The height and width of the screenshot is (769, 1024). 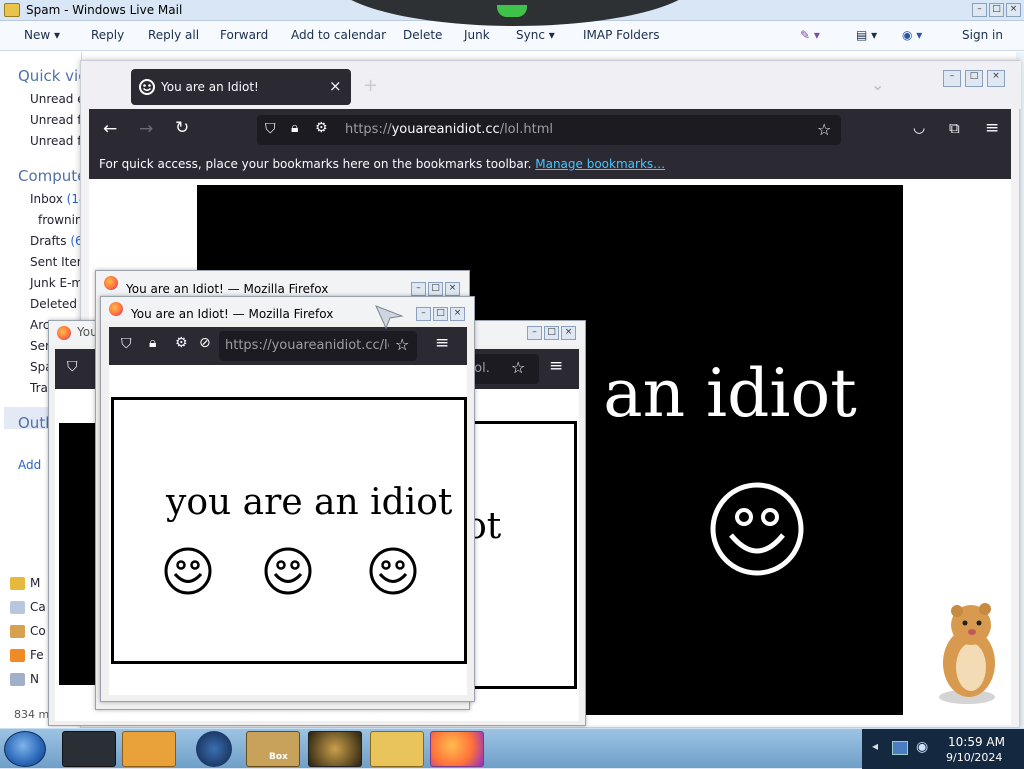 I want to click on back-icon: ←, so click(x=110, y=129).